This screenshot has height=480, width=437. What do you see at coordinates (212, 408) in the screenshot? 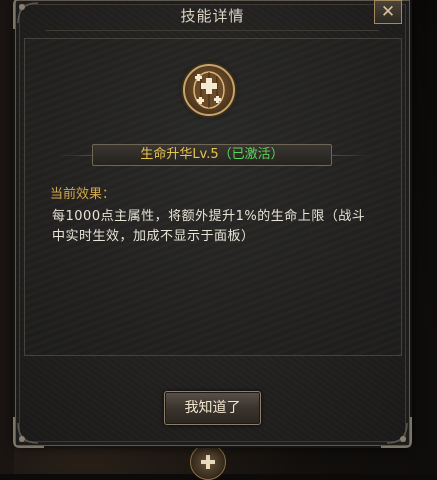
I see `acknowledge-button: 我知道了` at bounding box center [212, 408].